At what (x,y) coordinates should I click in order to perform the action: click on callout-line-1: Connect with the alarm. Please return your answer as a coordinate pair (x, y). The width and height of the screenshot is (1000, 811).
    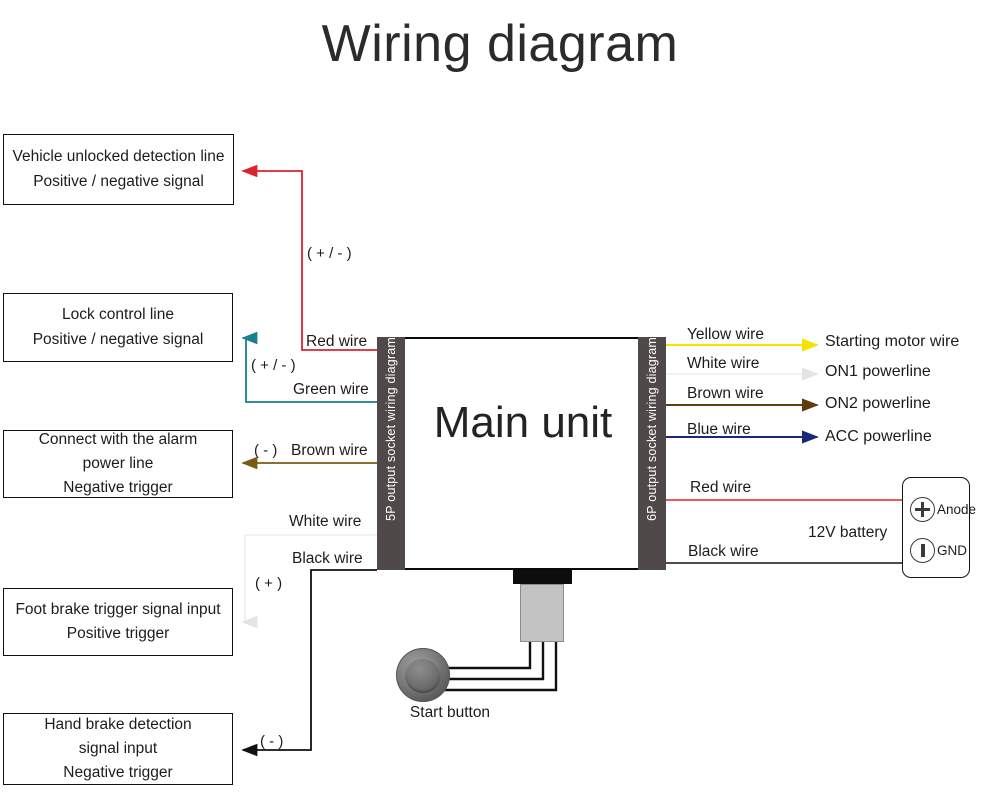
    Looking at the image, I should click on (118, 439).